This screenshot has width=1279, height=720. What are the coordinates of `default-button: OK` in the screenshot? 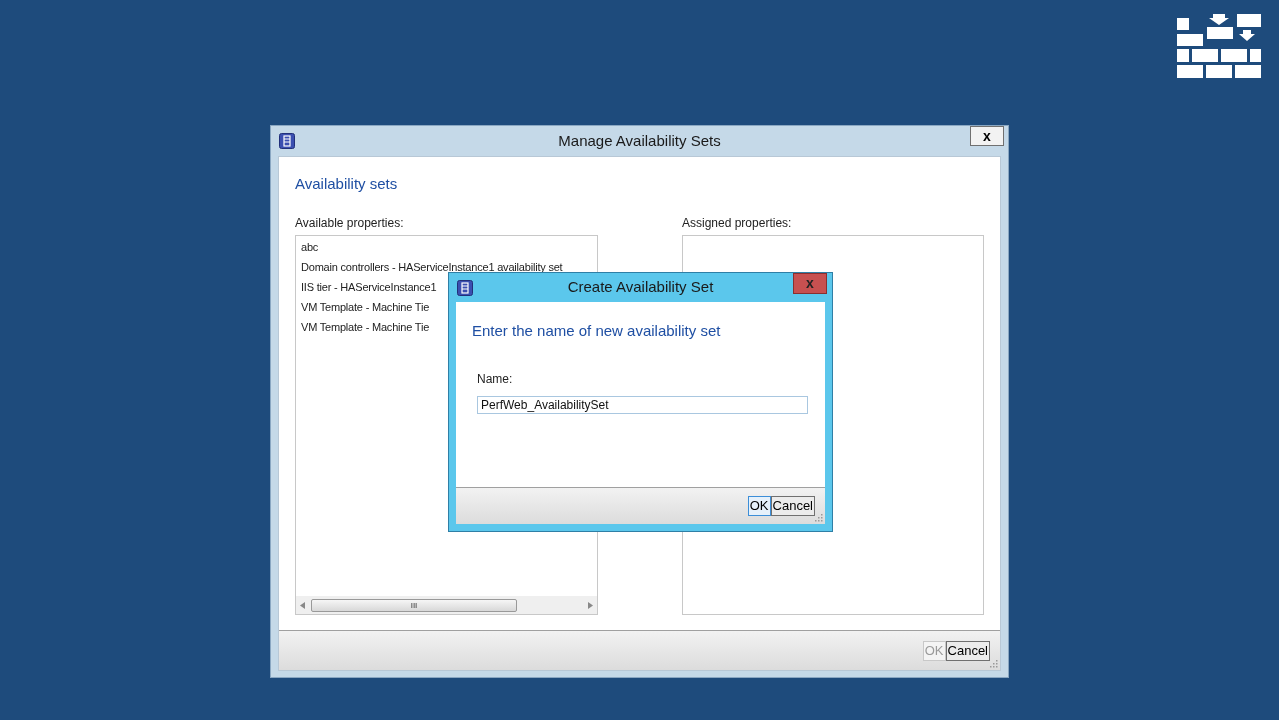 It's located at (759, 506).